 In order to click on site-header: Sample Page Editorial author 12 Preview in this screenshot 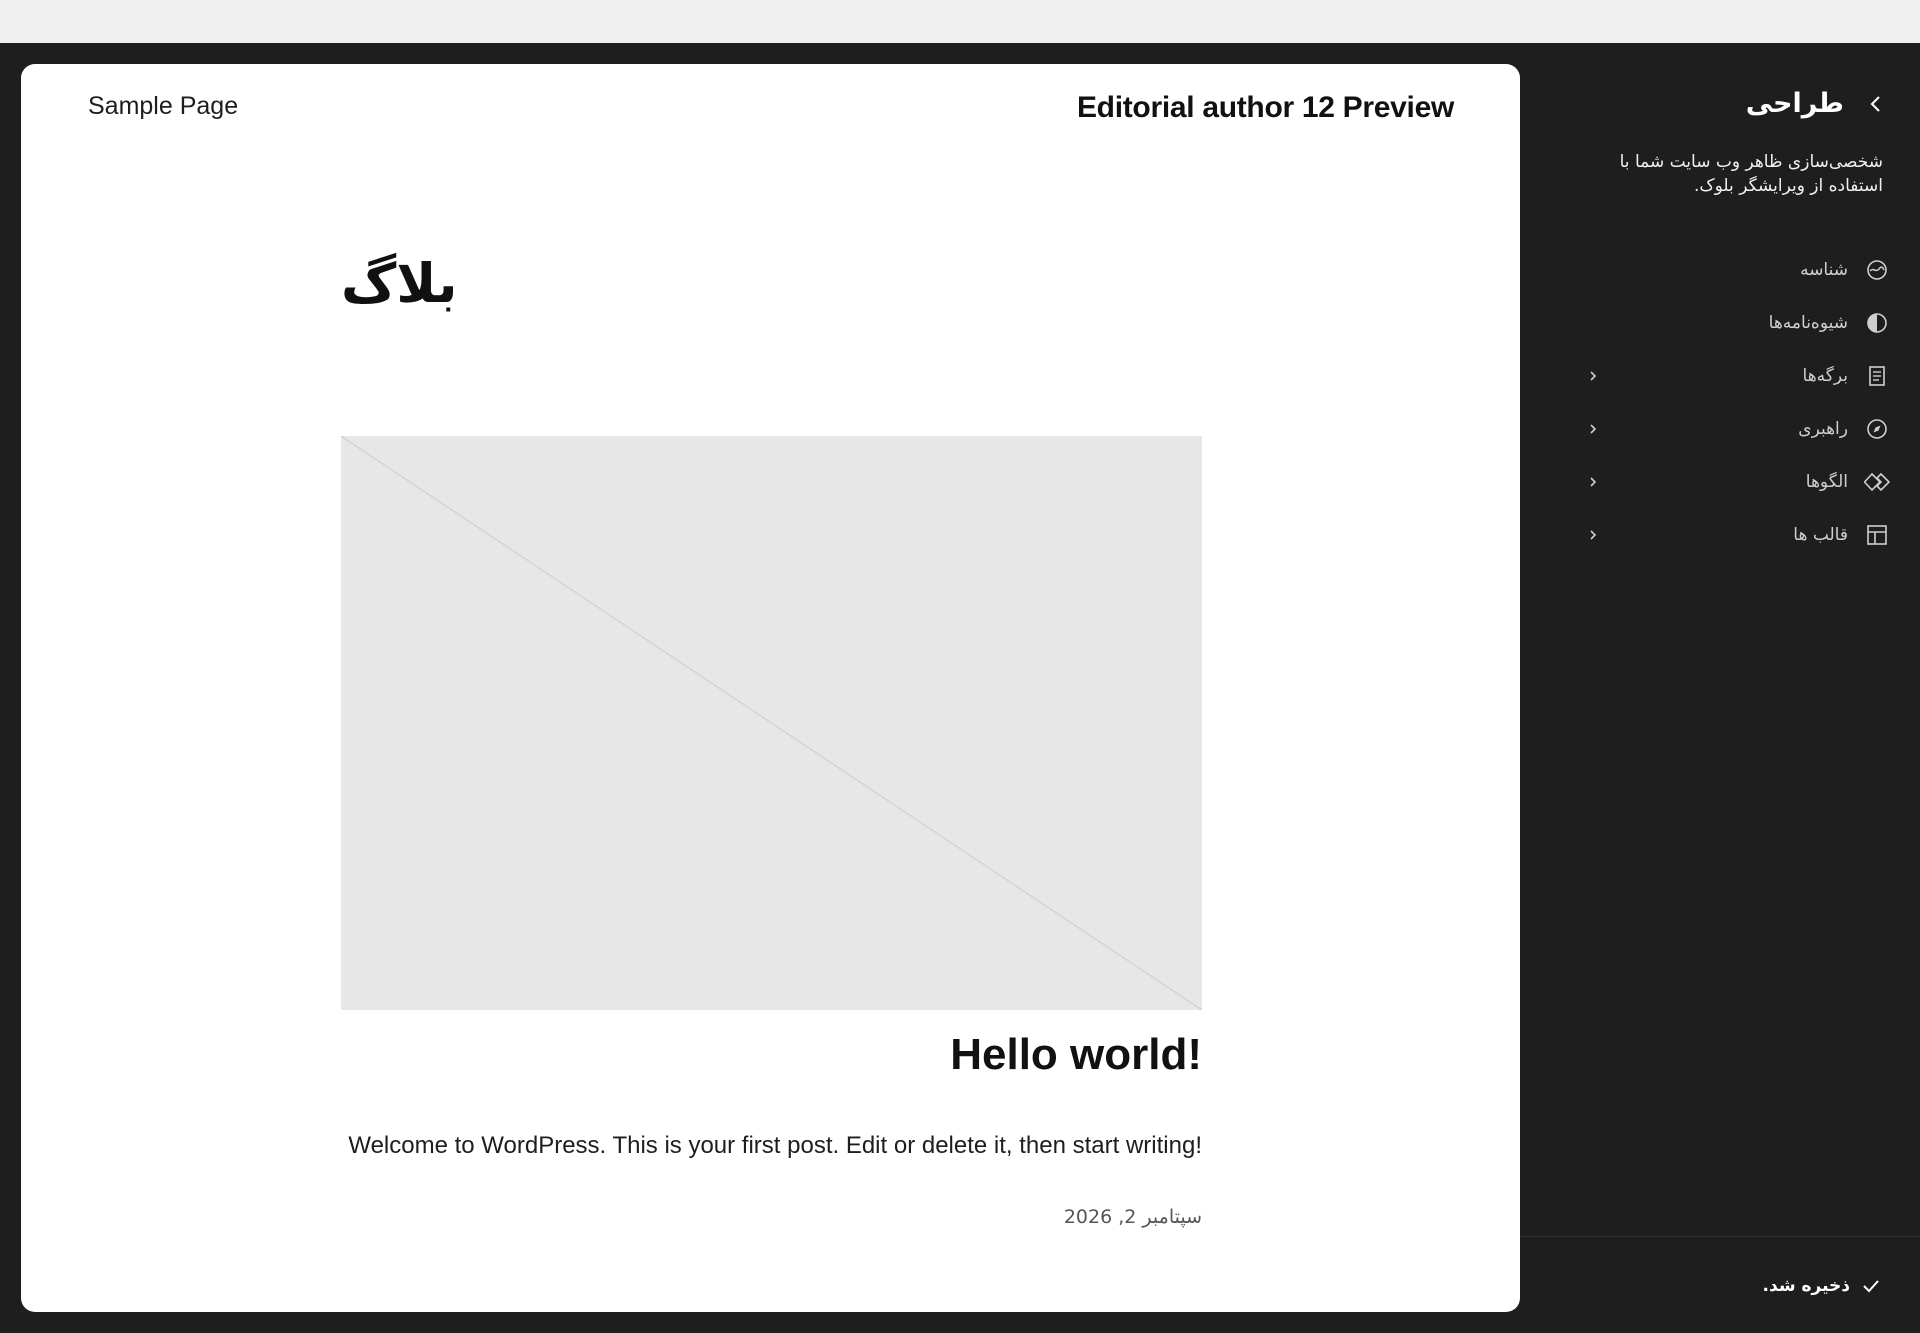, I will do `click(770, 119)`.